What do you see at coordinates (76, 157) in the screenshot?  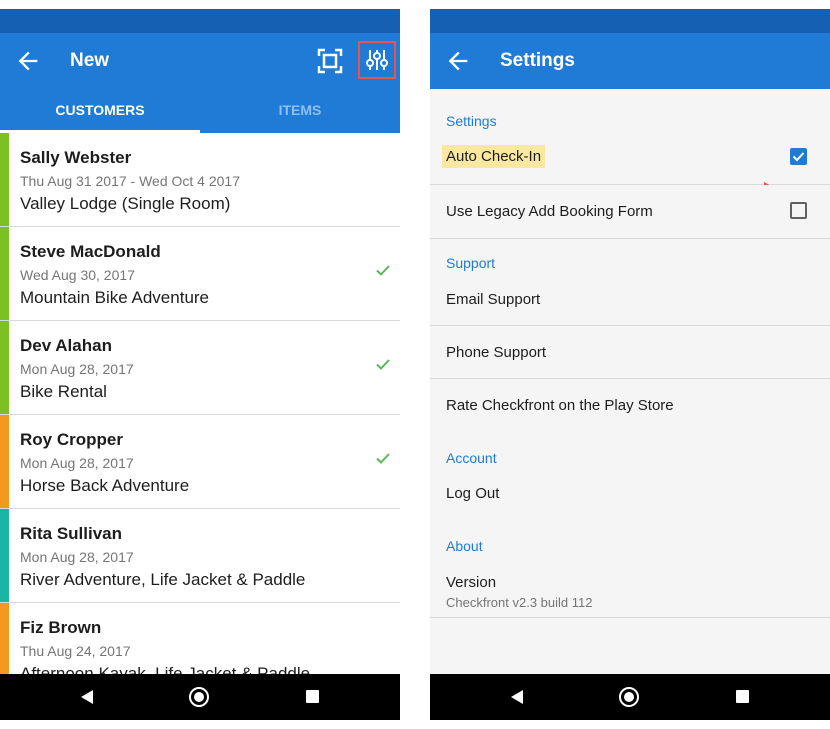 I see `customer-name: Sally Webster` at bounding box center [76, 157].